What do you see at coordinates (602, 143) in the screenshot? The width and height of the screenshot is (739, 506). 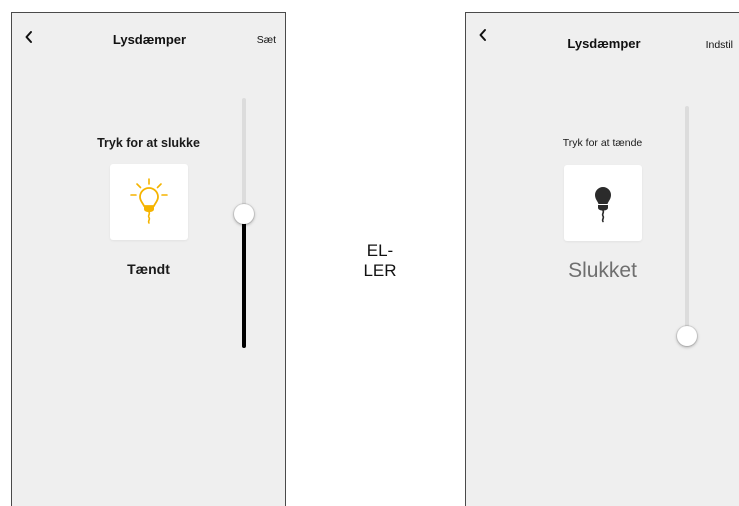 I see `tap-hint: Tryk for at tænde` at bounding box center [602, 143].